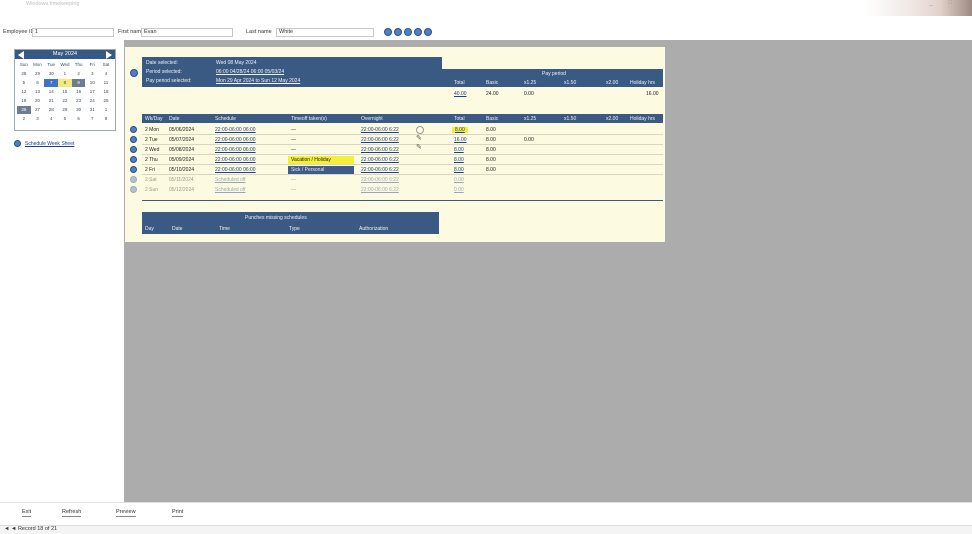 This screenshot has width=972, height=534. What do you see at coordinates (250, 72) in the screenshot?
I see `period-selected-value: 06:00 04/28/24 06:00 05/03/24` at bounding box center [250, 72].